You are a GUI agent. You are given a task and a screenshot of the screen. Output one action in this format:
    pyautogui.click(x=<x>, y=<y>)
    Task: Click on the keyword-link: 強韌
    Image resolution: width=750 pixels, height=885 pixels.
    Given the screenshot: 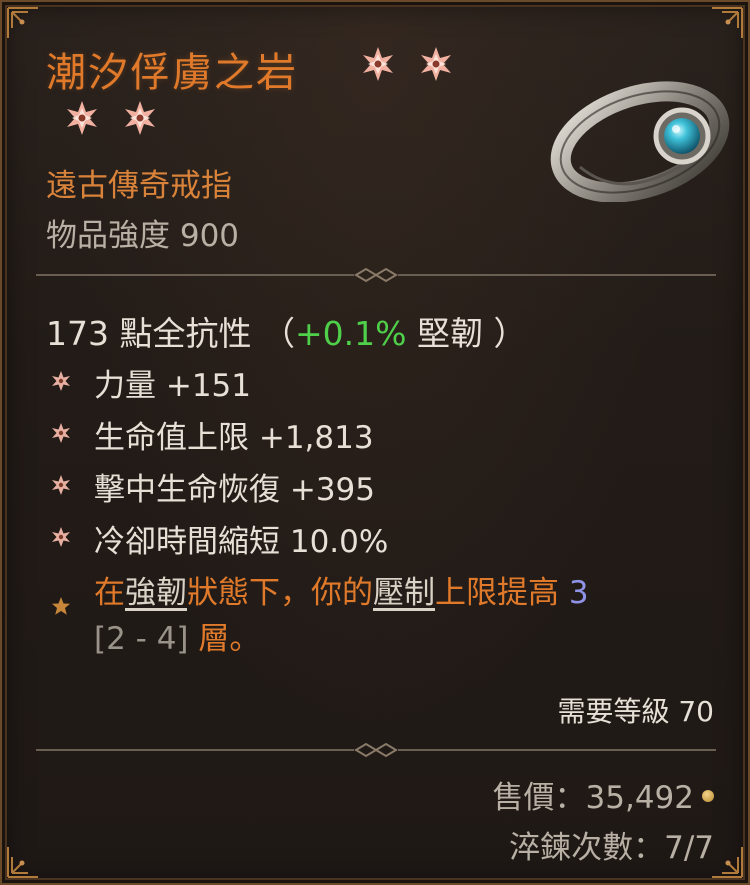 What is the action you would take?
    pyautogui.click(x=156, y=593)
    